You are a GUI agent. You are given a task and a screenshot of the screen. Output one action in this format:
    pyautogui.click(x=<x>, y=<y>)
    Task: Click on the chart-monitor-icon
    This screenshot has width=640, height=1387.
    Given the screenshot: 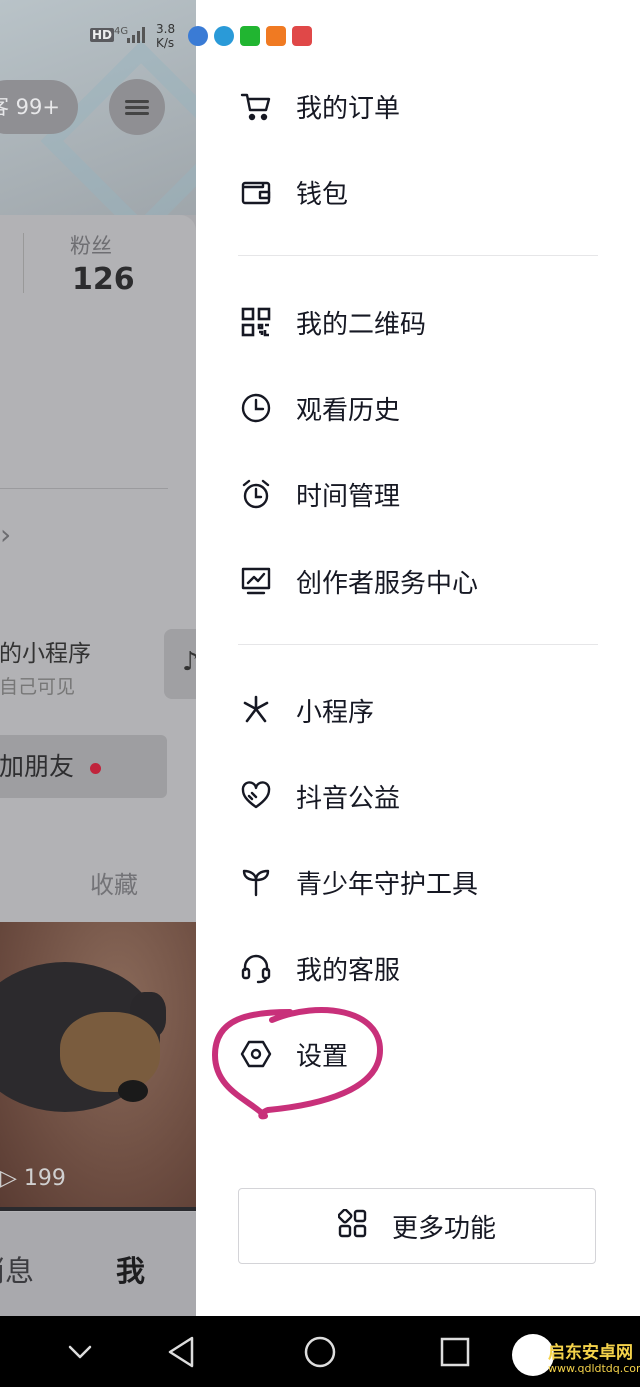 What is the action you would take?
    pyautogui.click(x=256, y=581)
    